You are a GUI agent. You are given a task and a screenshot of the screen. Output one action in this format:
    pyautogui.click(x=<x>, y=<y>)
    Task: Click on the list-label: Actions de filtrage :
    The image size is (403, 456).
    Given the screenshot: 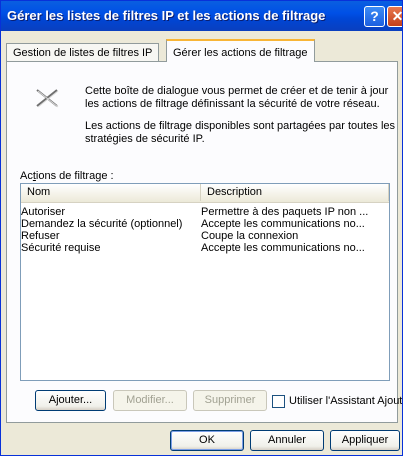 What is the action you would take?
    pyautogui.click(x=67, y=176)
    